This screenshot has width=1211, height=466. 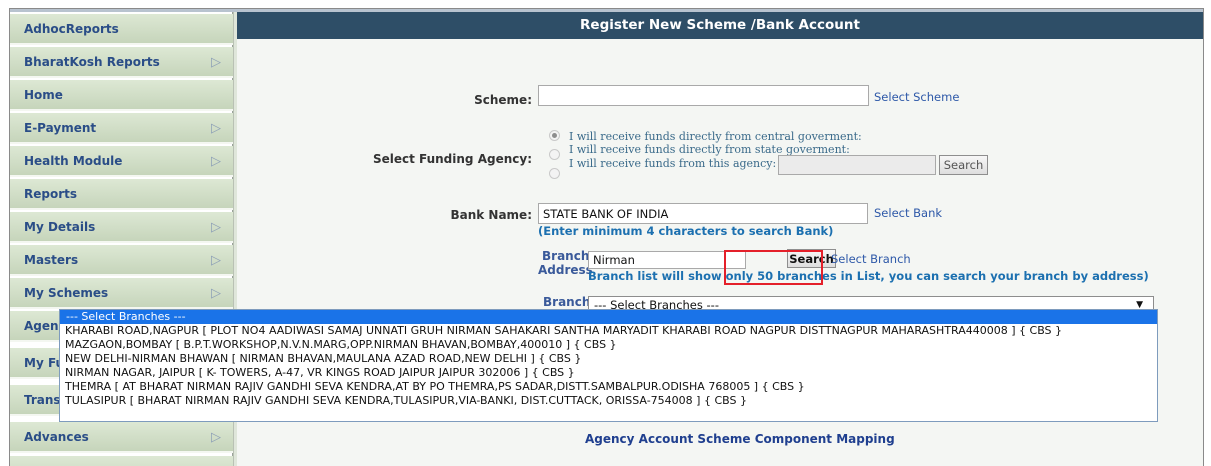 What do you see at coordinates (121, 29) in the screenshot?
I see `sidebar-item: AdhocReports` at bounding box center [121, 29].